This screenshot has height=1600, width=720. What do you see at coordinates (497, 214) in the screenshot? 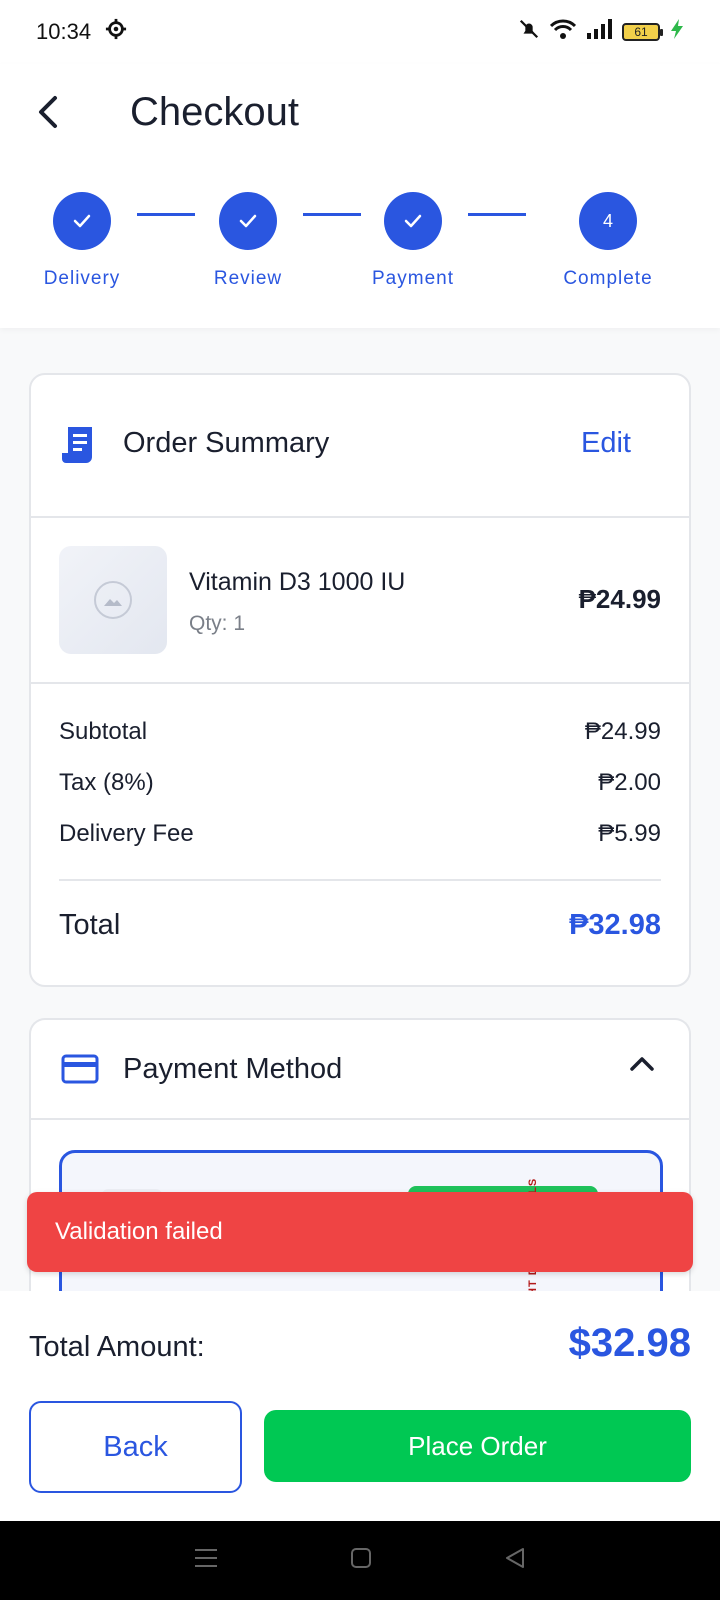
I see `step-connector` at bounding box center [497, 214].